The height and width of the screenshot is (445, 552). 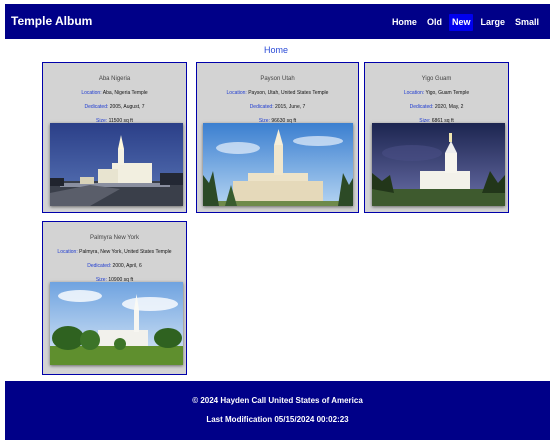 I want to click on nav-old: Old, so click(x=434, y=22).